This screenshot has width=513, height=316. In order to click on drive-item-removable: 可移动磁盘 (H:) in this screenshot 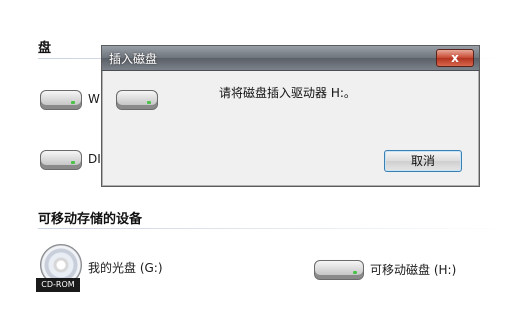, I will do `click(384, 269)`.